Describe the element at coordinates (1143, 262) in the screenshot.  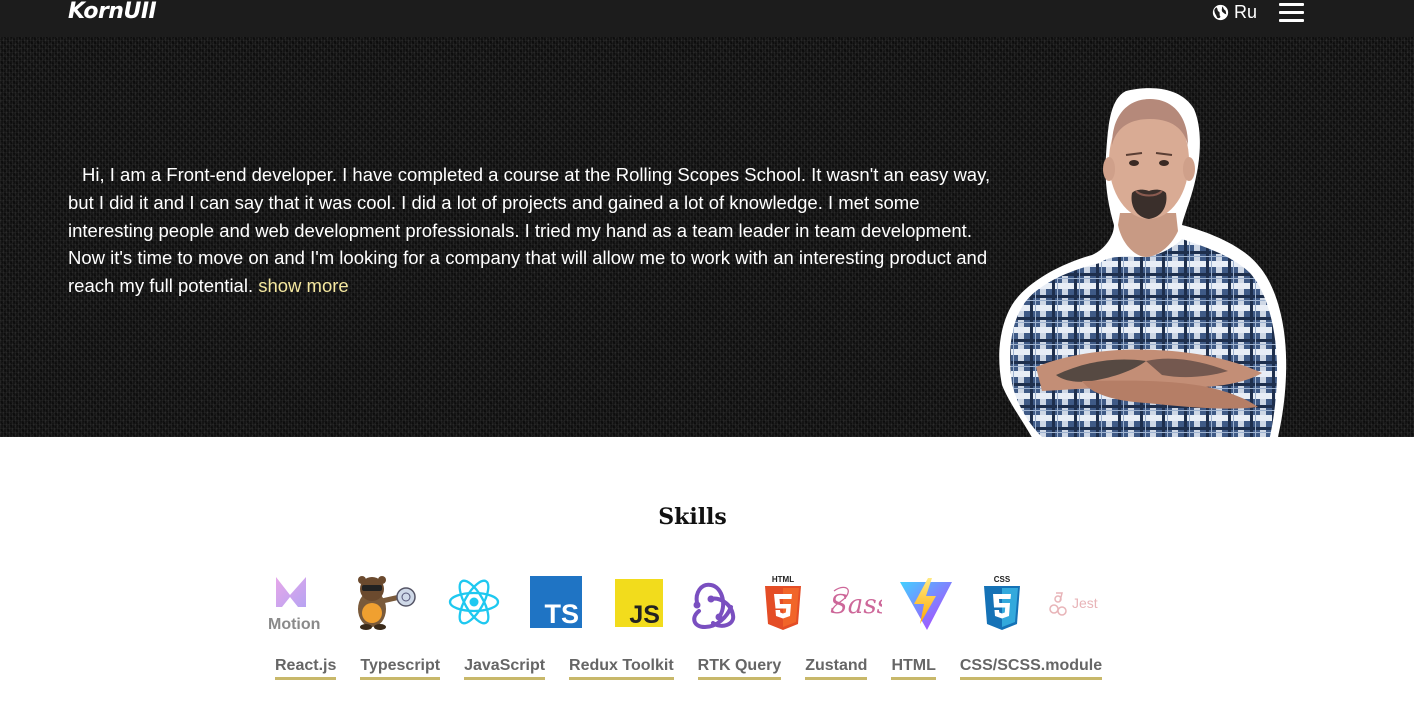
I see `portrait-photo` at that location.